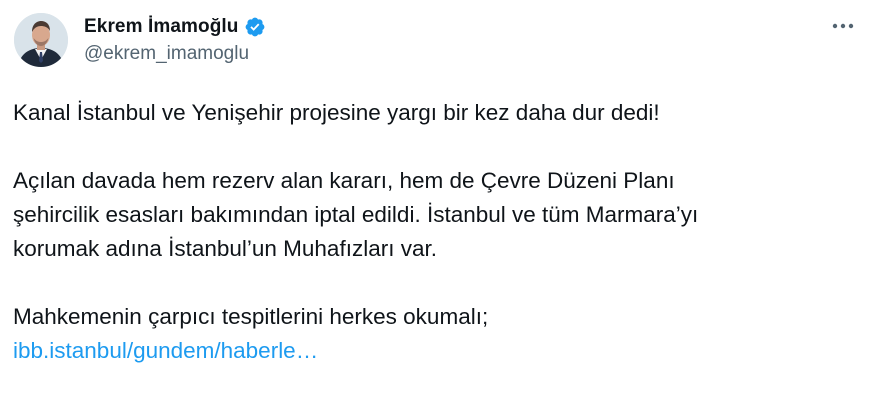 This screenshot has width=874, height=402. I want to click on name-row: Ekrem İmamoğlu, so click(175, 27).